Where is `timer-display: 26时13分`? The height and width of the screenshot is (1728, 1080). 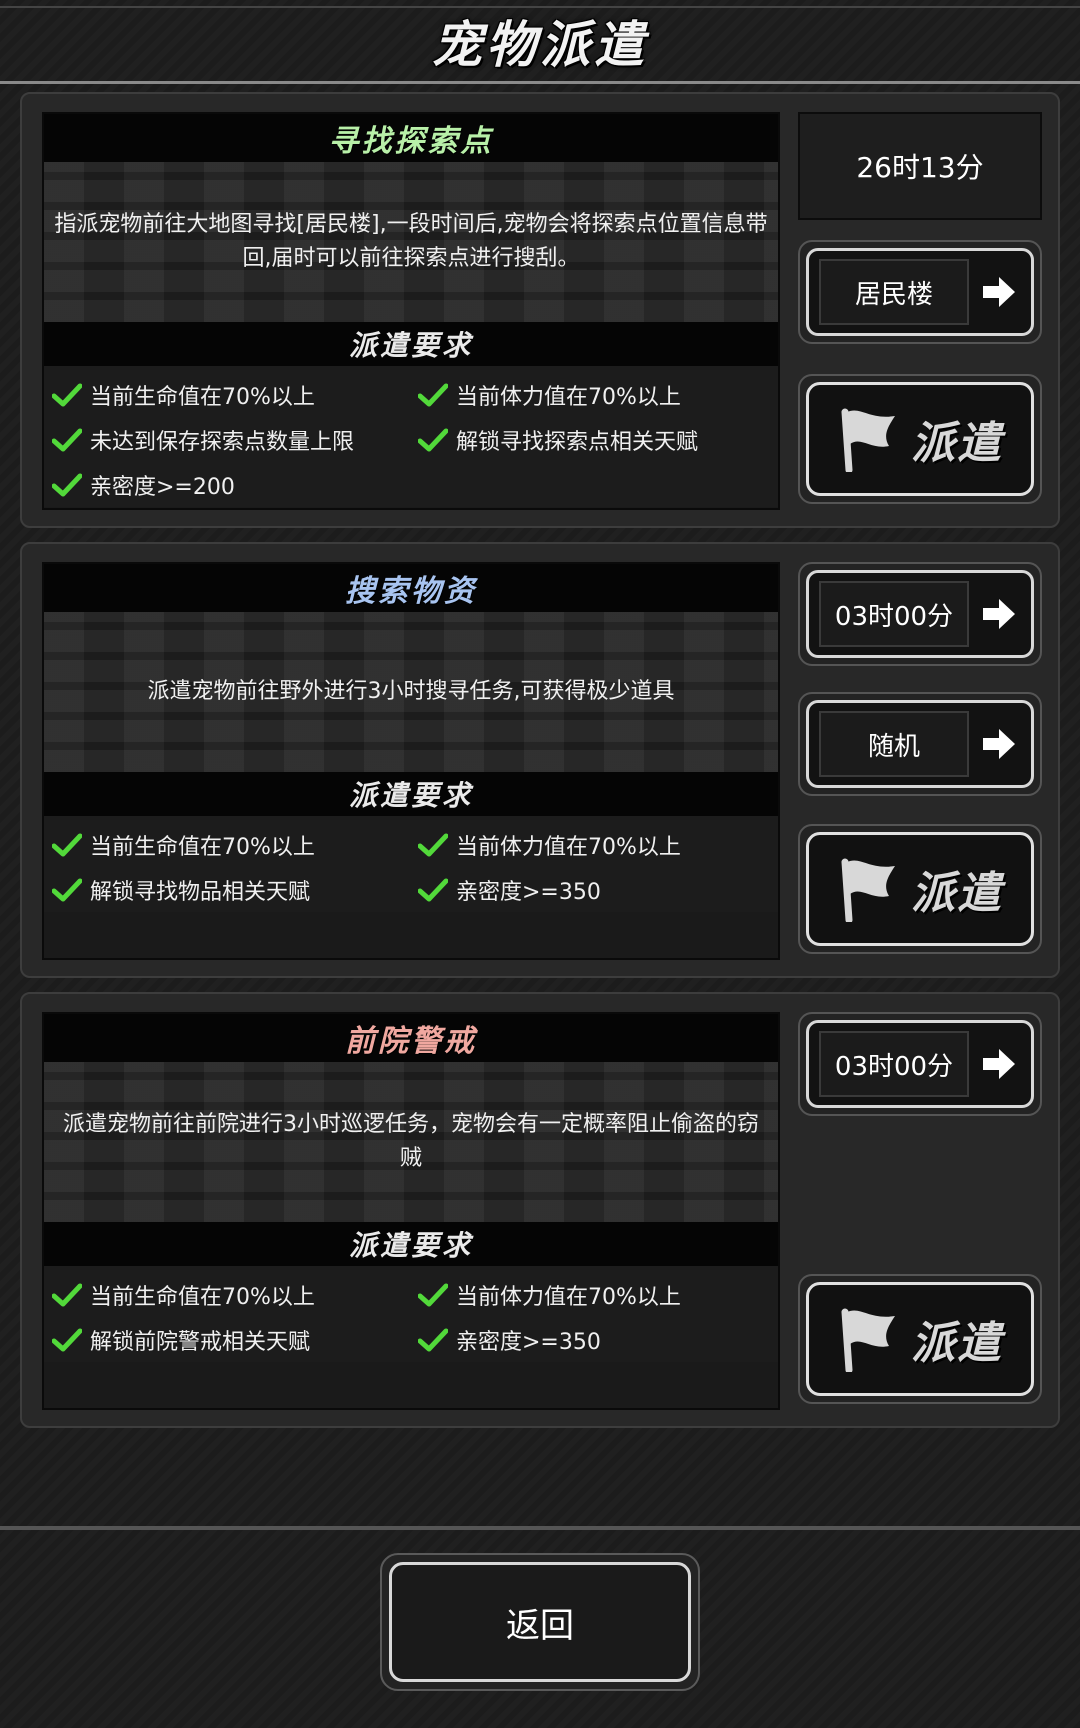 timer-display: 26时13分 is located at coordinates (920, 166).